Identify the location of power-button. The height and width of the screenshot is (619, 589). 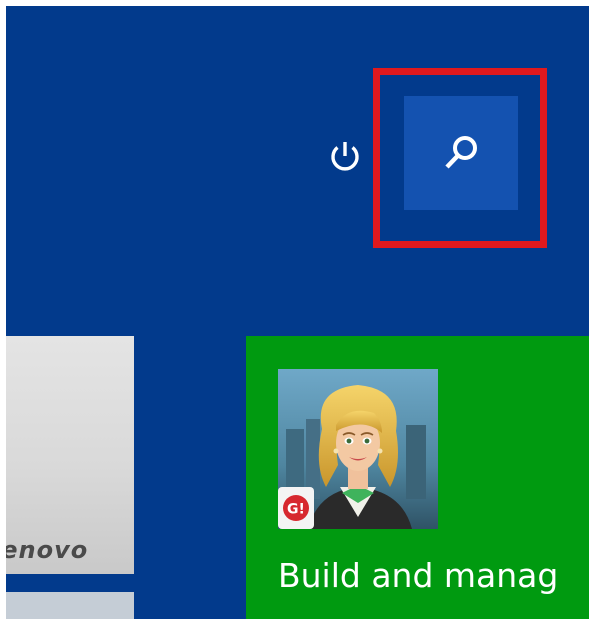
(345, 157).